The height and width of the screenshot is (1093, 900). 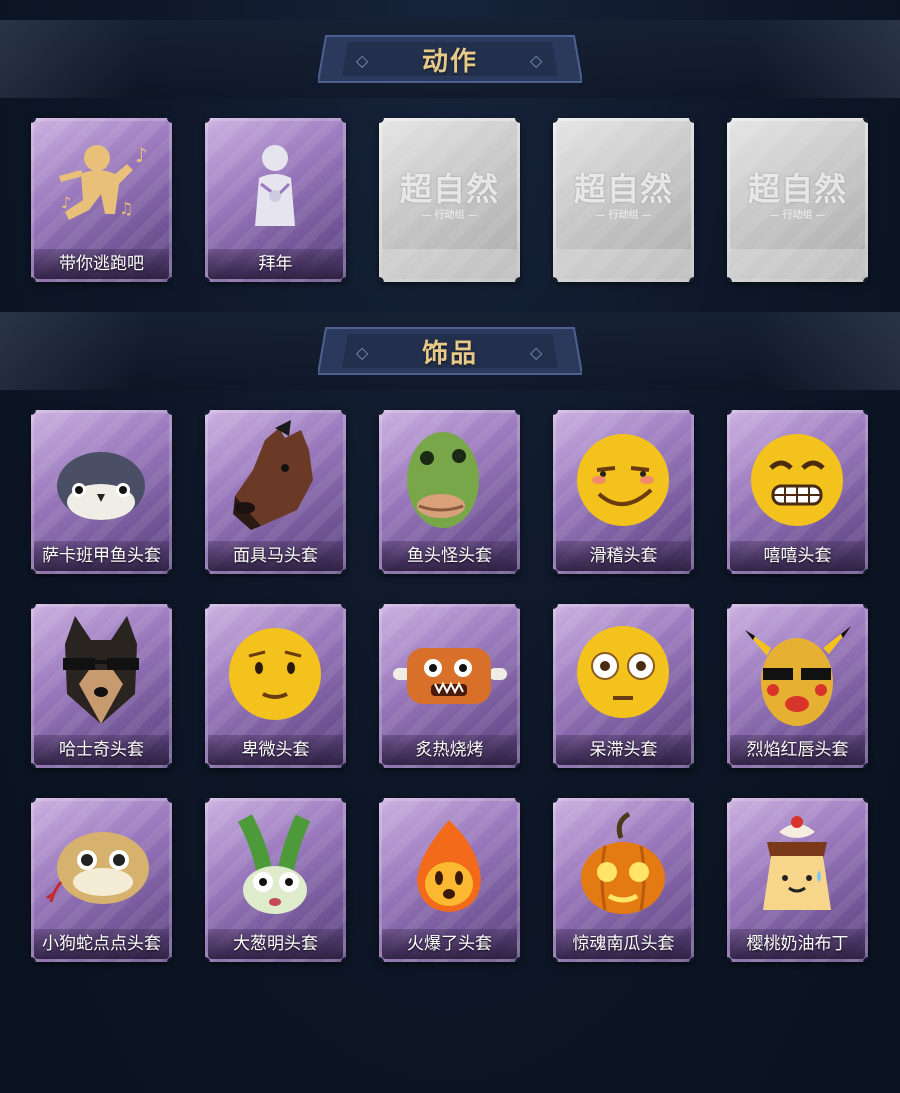 I want to click on card-label: 哈士奇头套, so click(x=101, y=750).